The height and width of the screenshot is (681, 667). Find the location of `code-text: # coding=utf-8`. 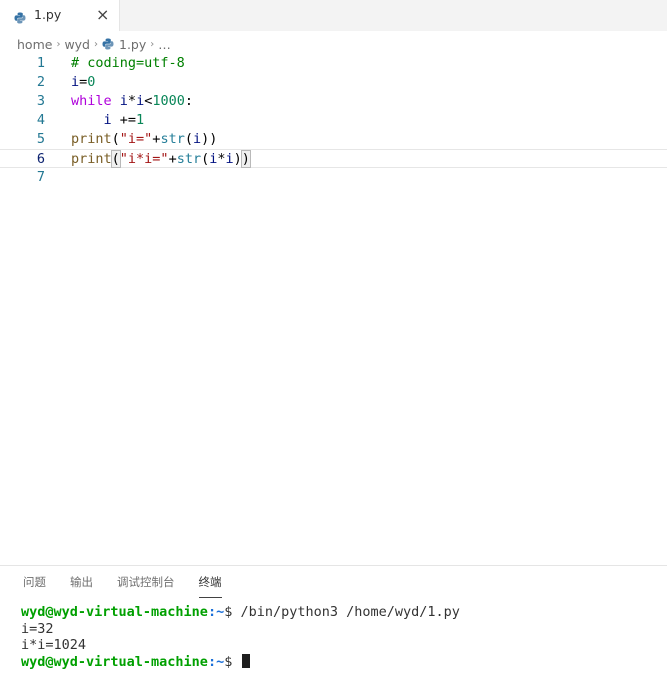

code-text: # coding=utf-8 is located at coordinates (128, 63).